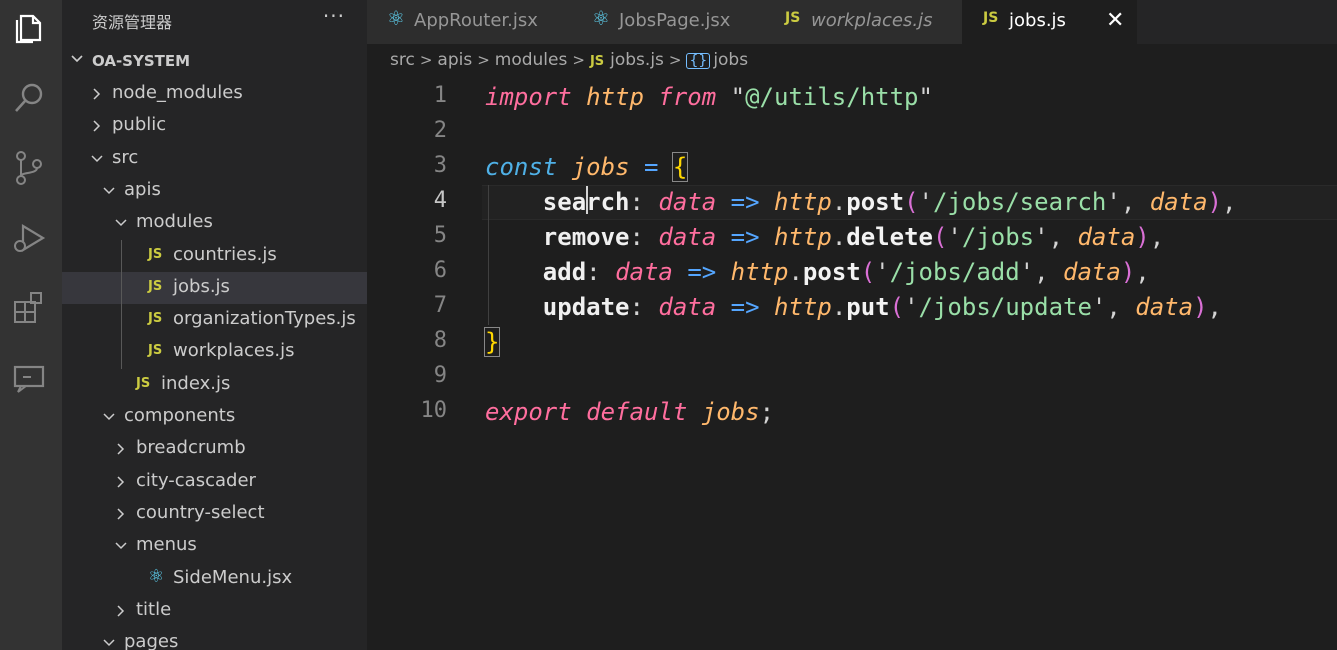  Describe the element at coordinates (29, 98) in the screenshot. I see `search-icon` at that location.